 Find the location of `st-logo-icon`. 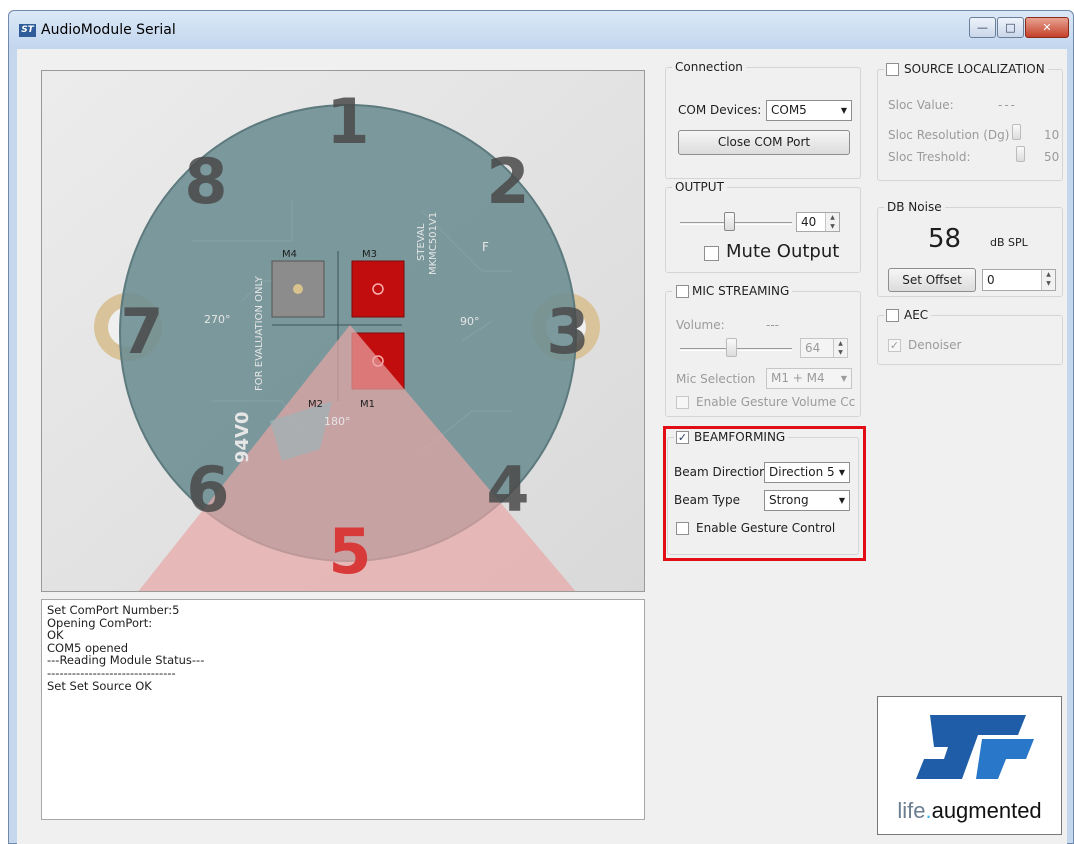

st-logo-icon is located at coordinates (975, 747).